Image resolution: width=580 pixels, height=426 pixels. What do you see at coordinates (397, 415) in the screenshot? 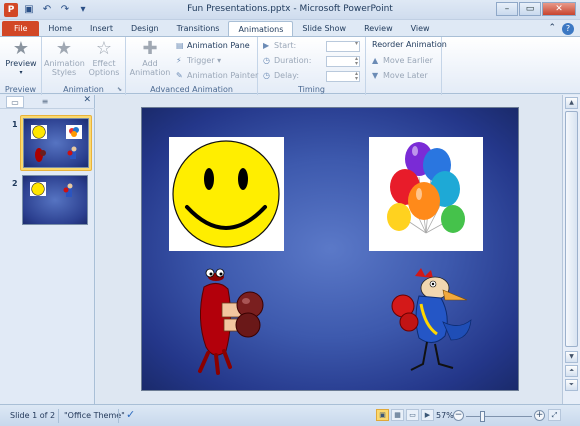
I see `slide-sorter-view-icon: ▦` at bounding box center [397, 415].